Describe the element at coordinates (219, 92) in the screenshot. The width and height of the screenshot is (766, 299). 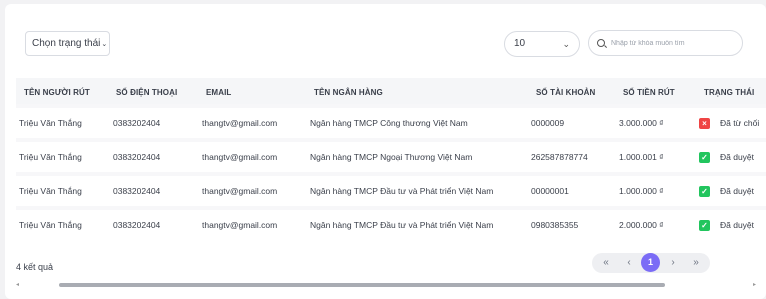
I see `col-header-email: EMAIL` at that location.